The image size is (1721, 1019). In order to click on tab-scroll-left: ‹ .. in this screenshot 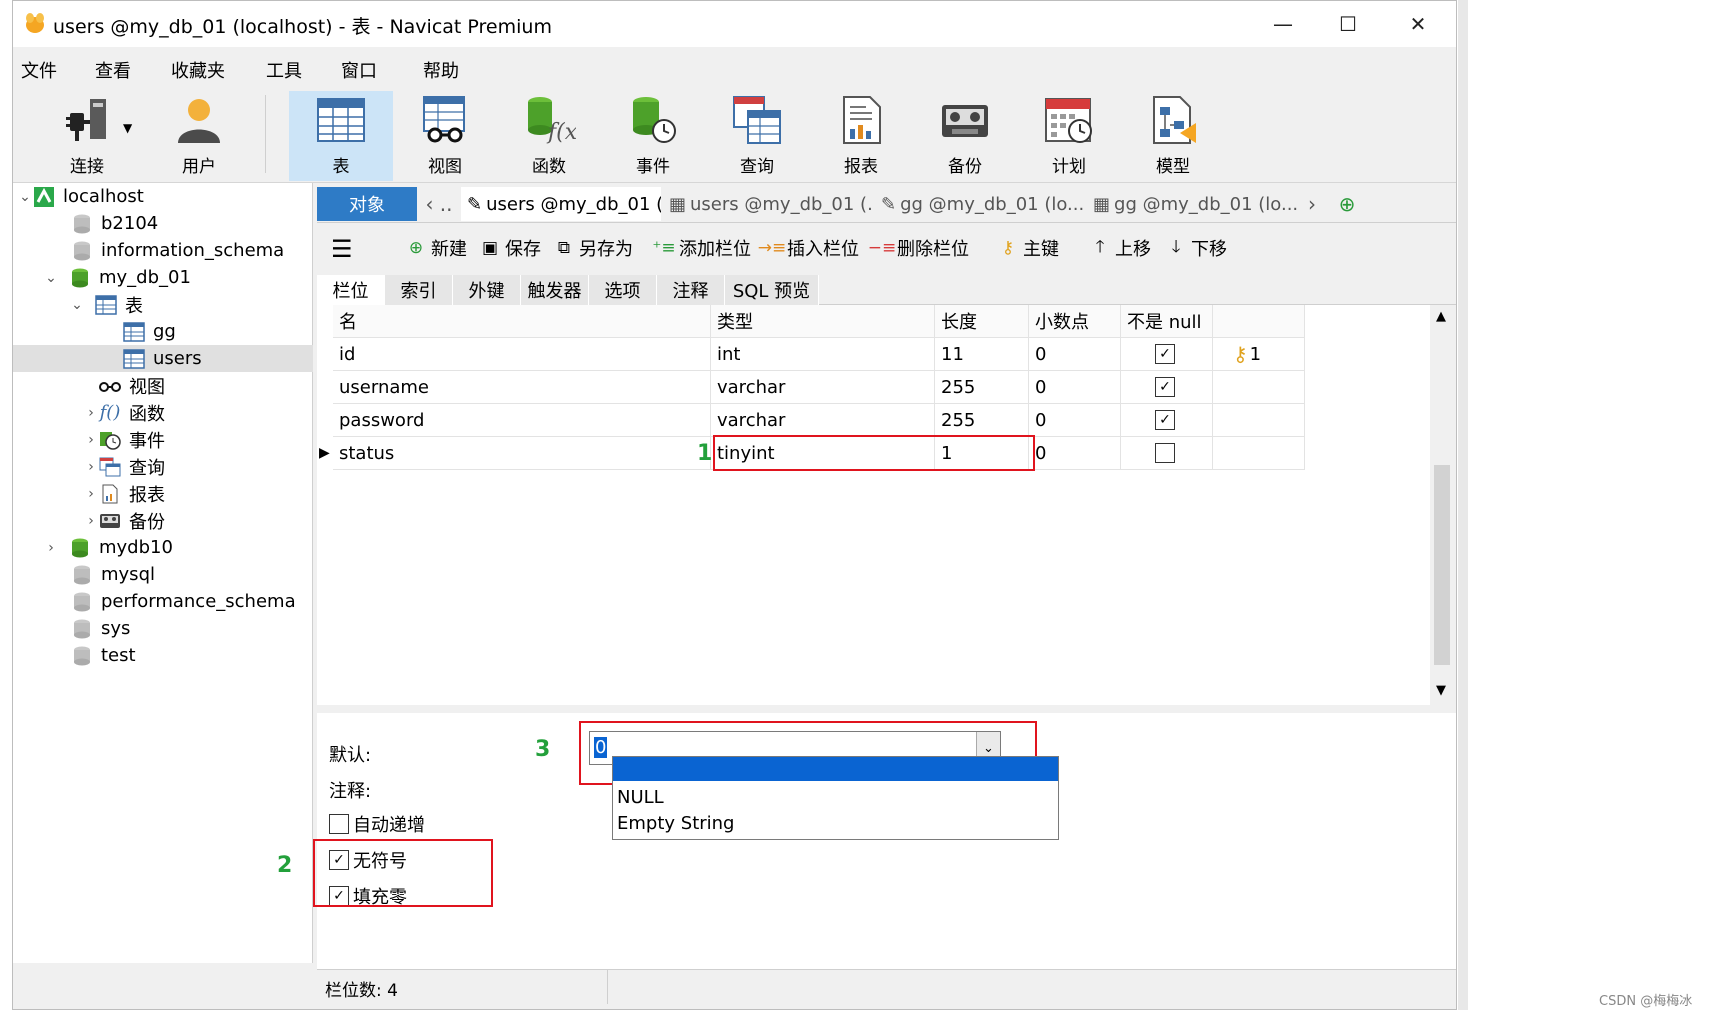, I will do `click(439, 204)`.